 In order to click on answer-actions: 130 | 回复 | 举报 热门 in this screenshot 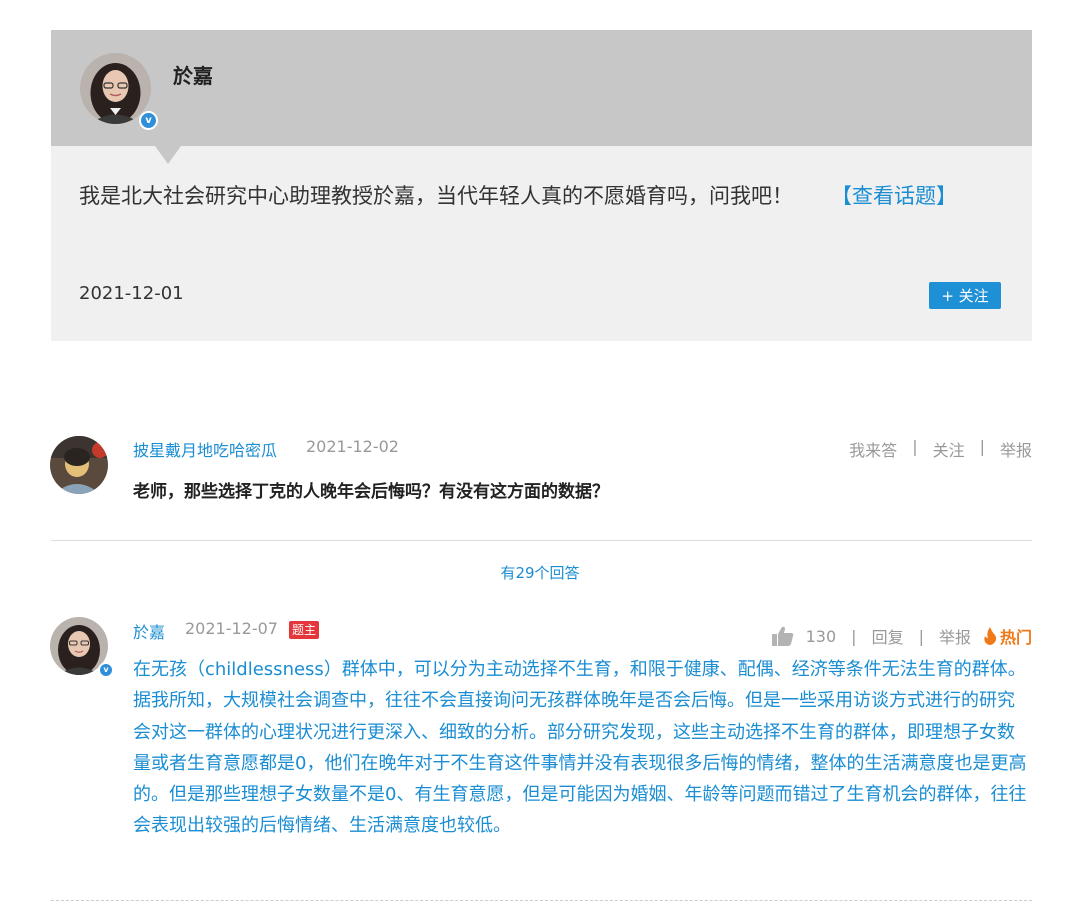, I will do `click(901, 636)`.